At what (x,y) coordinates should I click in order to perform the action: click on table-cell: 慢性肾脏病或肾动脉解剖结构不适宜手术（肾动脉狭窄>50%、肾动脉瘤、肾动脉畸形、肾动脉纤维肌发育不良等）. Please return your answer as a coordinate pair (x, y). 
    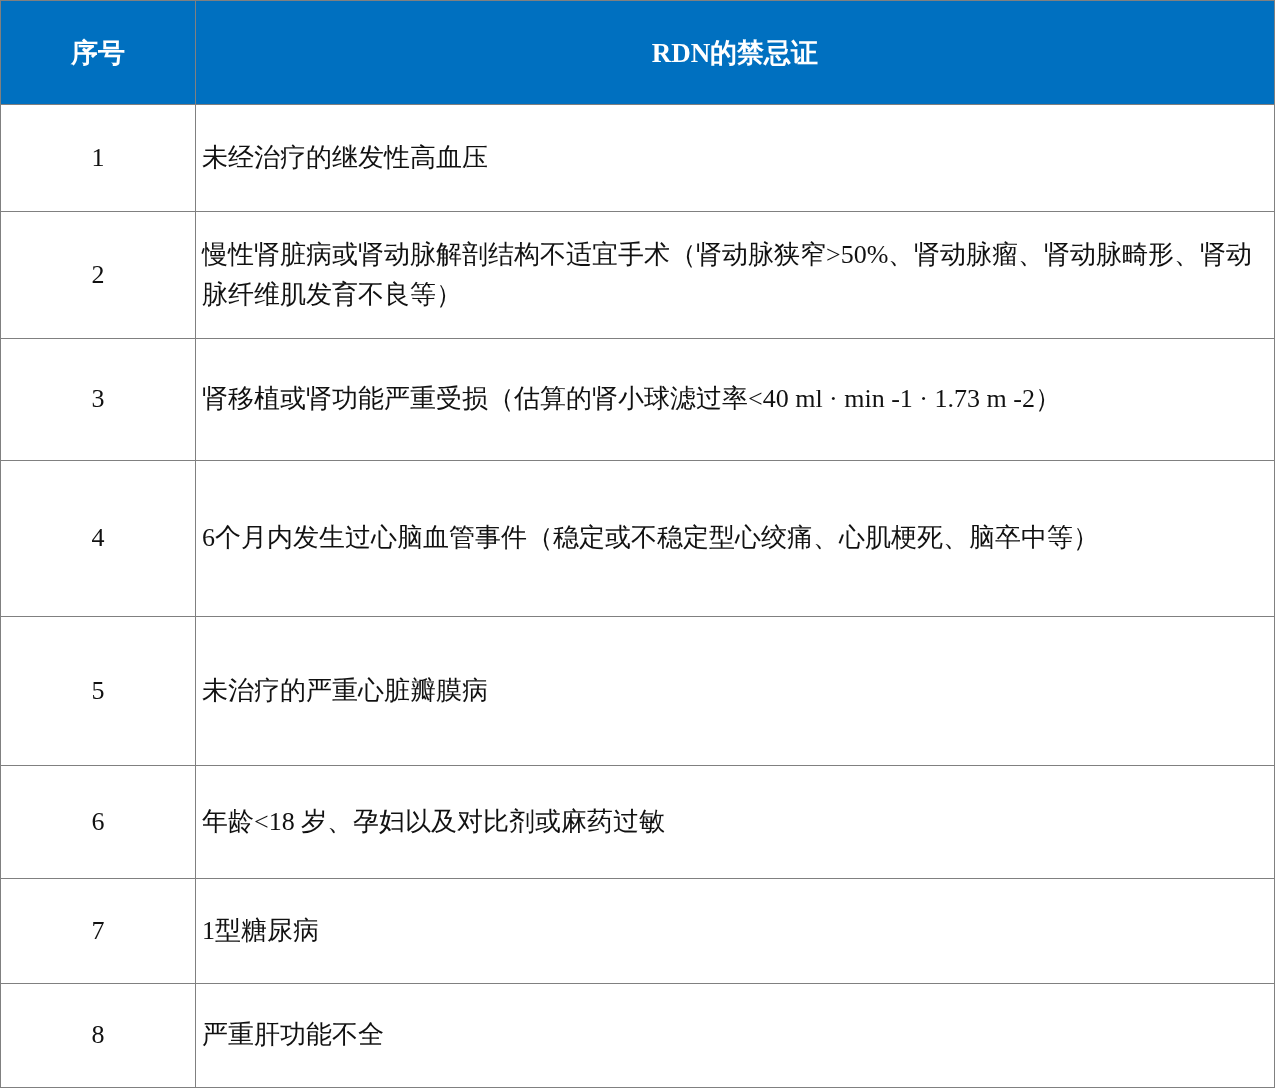
    Looking at the image, I should click on (735, 275).